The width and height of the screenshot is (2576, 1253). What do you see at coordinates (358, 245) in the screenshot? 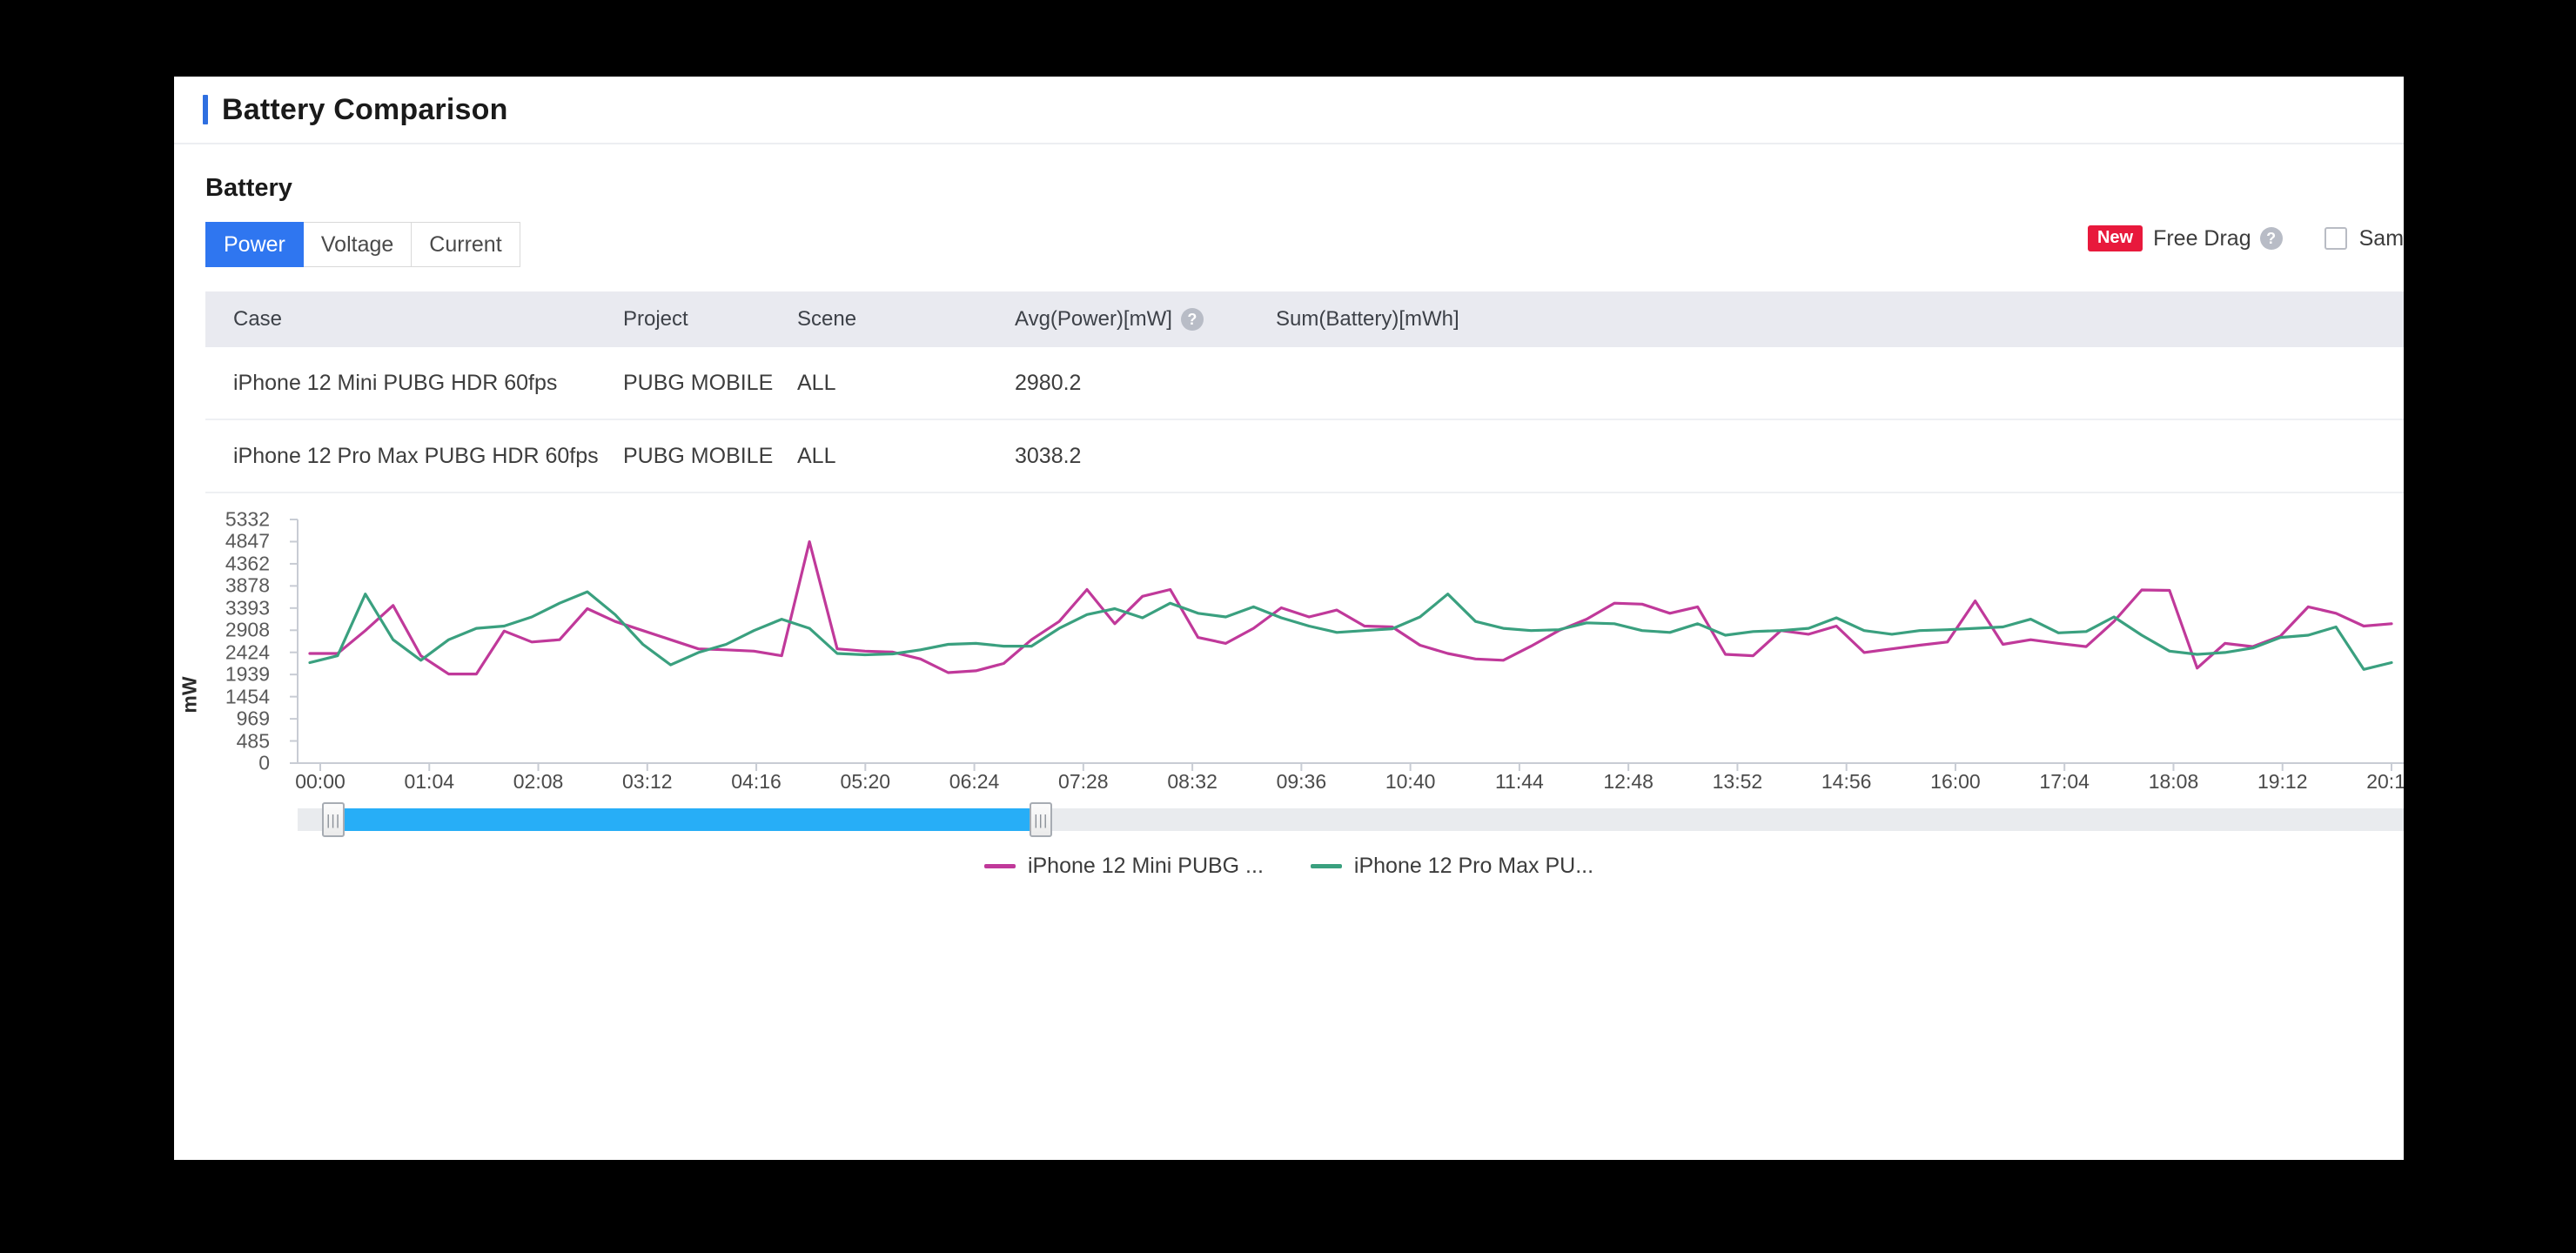
I see `tab-voltage: Voltage` at bounding box center [358, 245].